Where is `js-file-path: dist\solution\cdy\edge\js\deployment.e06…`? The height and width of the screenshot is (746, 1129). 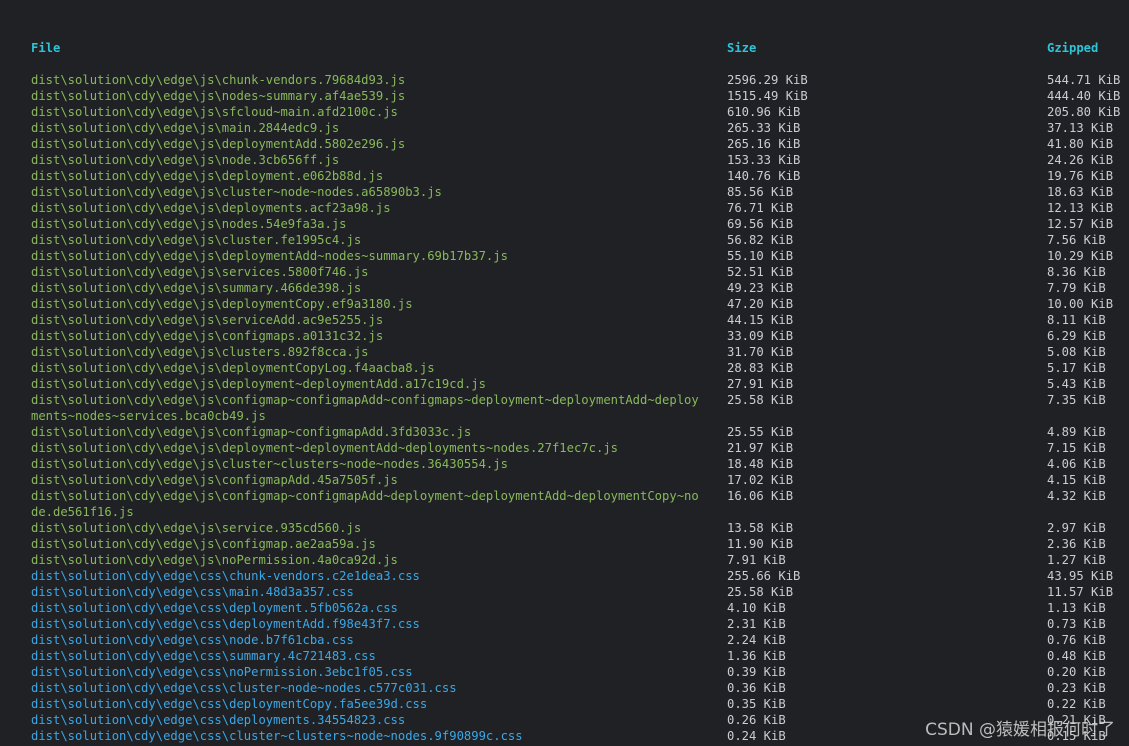
js-file-path: dist\solution\cdy\edge\js\deployment.e06… is located at coordinates (207, 176).